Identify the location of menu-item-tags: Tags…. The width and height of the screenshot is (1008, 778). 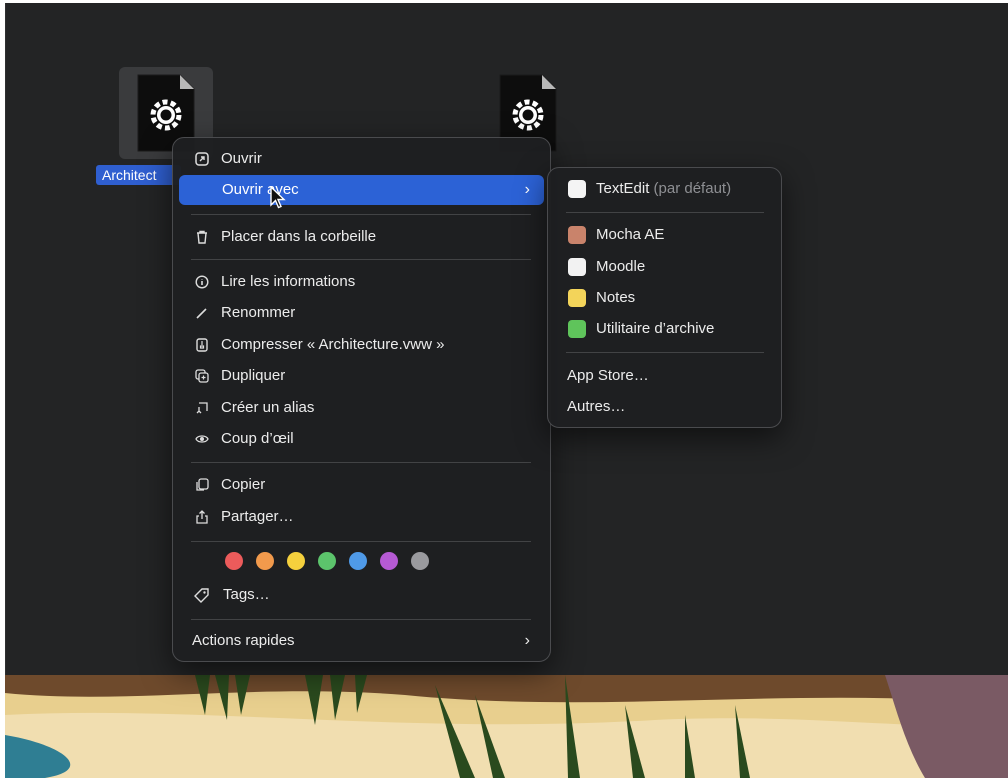
(361, 595).